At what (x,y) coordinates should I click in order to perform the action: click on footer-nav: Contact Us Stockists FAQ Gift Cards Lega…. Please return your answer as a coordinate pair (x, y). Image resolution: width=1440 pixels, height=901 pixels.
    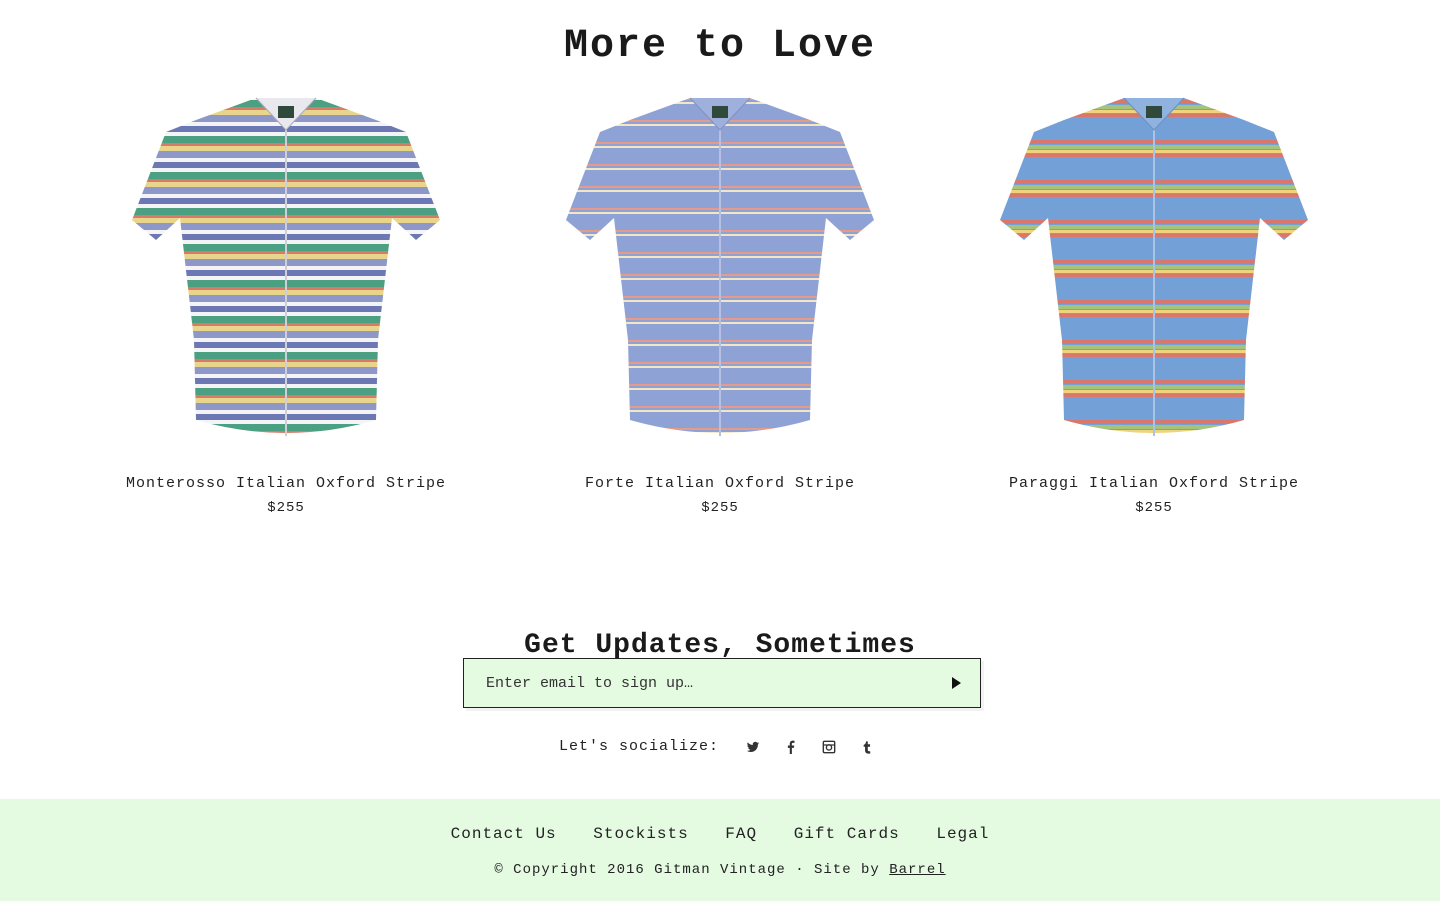
    Looking at the image, I should click on (720, 834).